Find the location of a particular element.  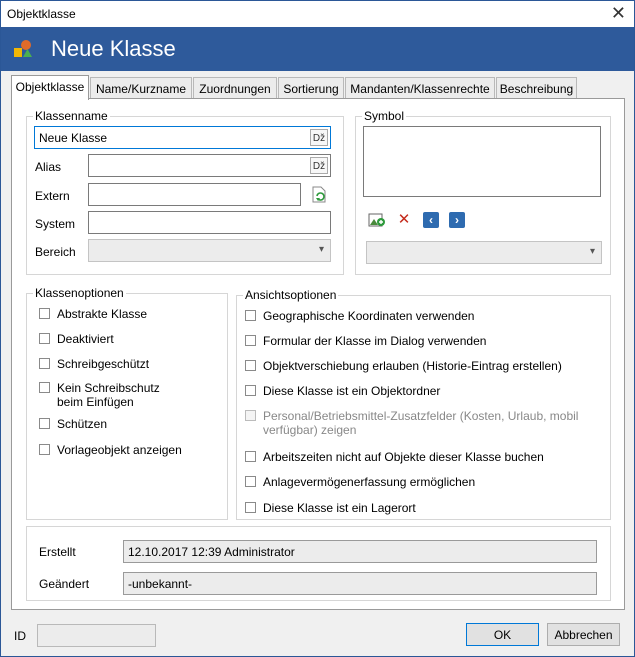

arrow-left-icon: ‹ is located at coordinates (431, 220).